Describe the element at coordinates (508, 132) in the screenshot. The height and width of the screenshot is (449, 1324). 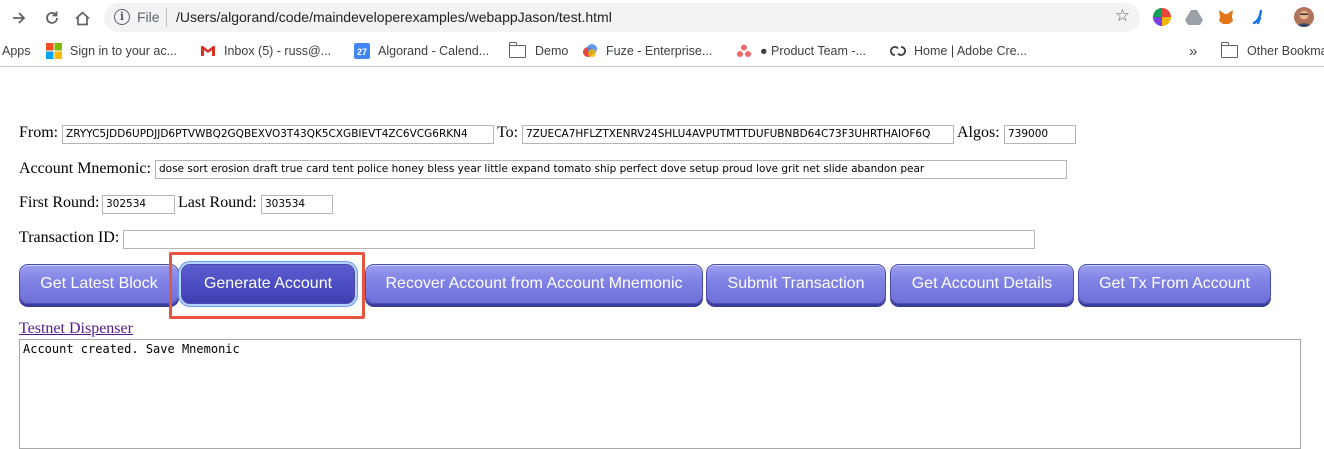
I see `to-label: To:` at that location.